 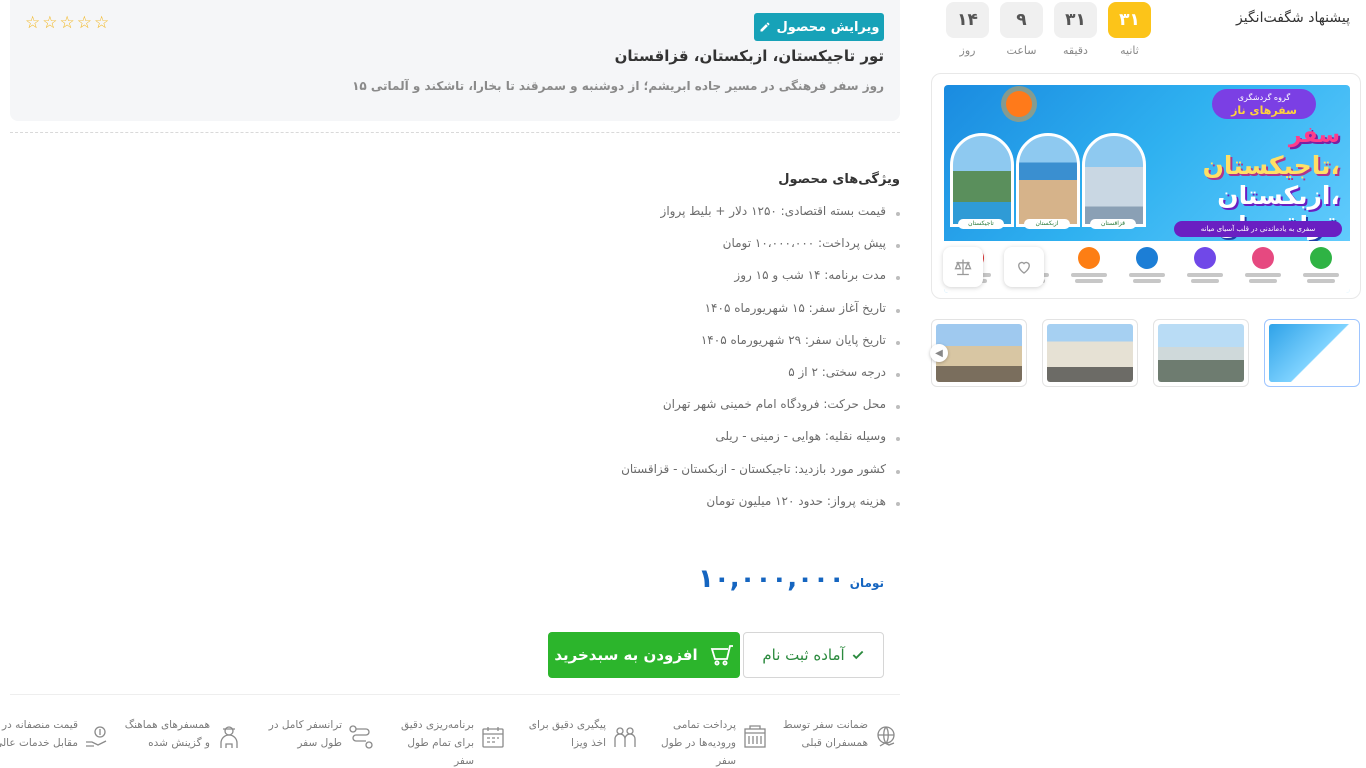 I want to click on feature-item: درجه سختی: ۲ از ۵, so click(x=660, y=381).